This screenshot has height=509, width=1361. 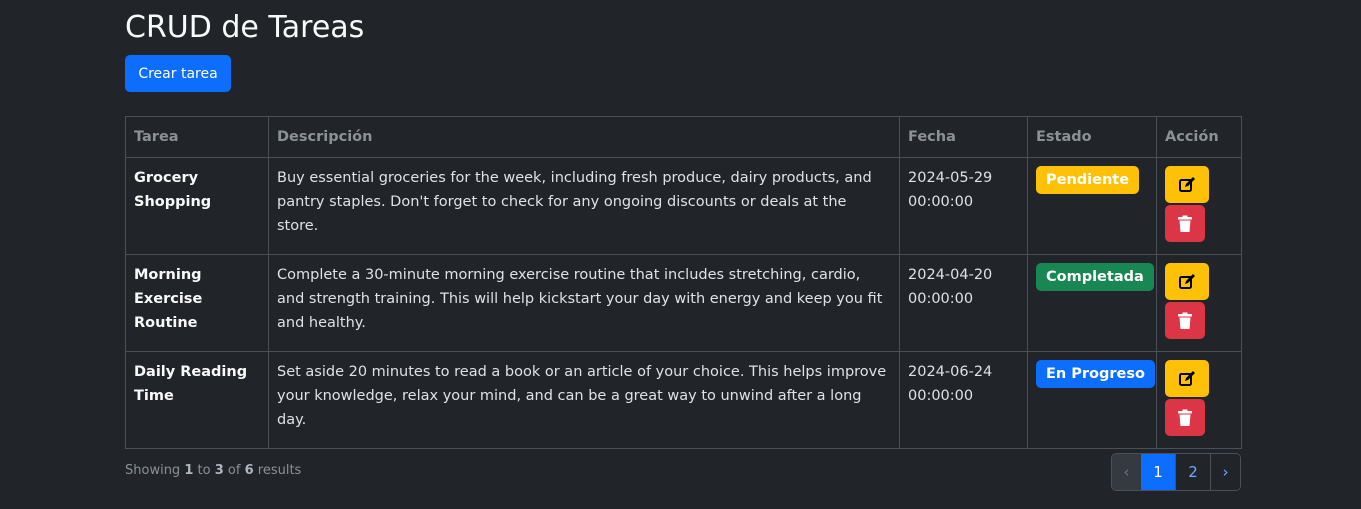 What do you see at coordinates (584, 137) in the screenshot?
I see `column-header-descripcion: Descripción` at bounding box center [584, 137].